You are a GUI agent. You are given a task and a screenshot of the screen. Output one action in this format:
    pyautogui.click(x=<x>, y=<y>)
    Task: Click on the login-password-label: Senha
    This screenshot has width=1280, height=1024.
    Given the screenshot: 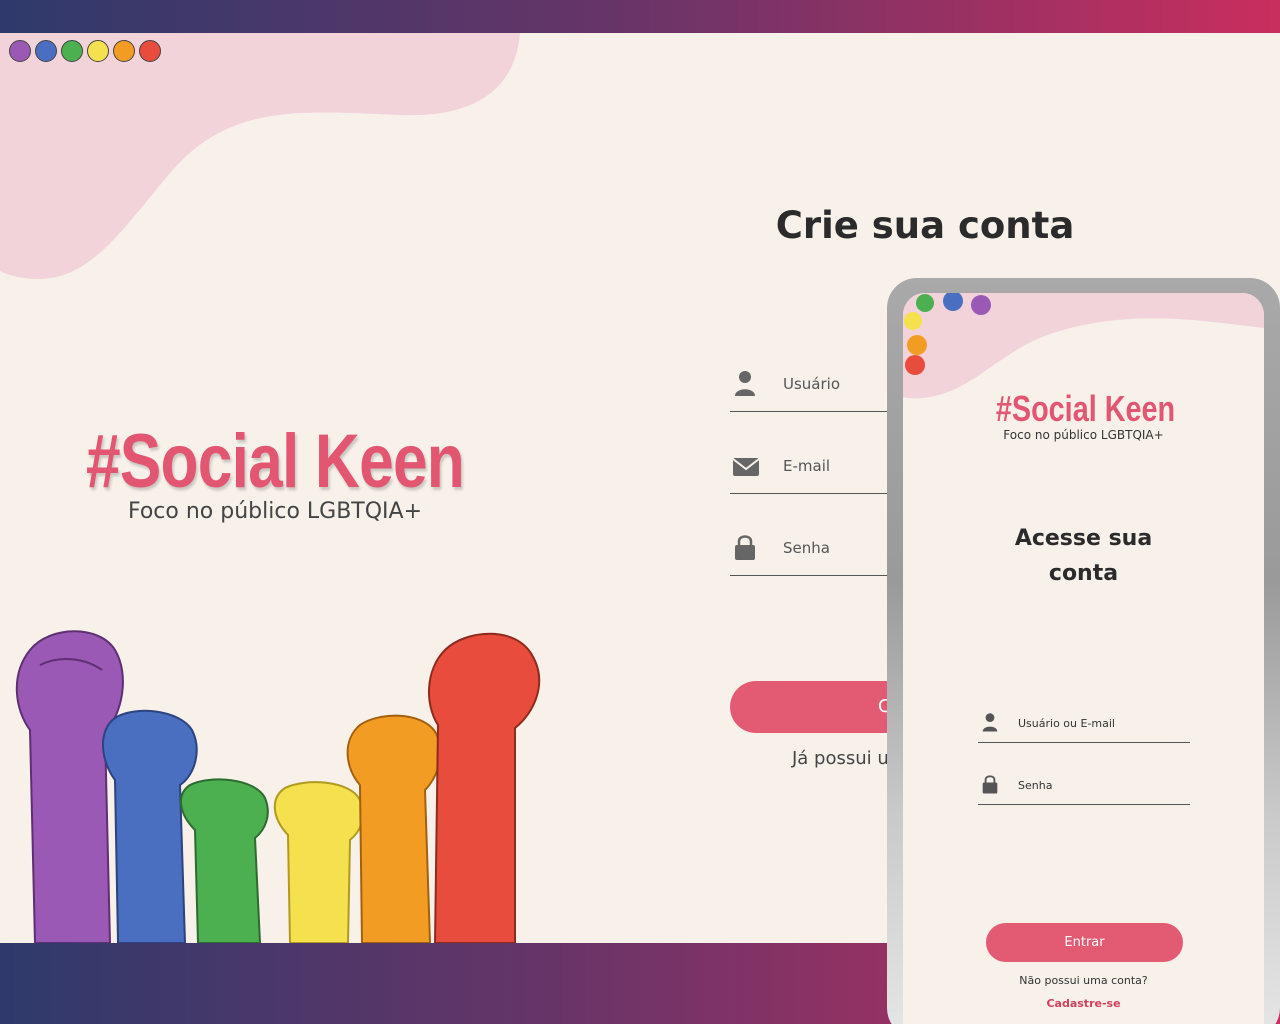 What is the action you would take?
    pyautogui.click(x=1035, y=785)
    